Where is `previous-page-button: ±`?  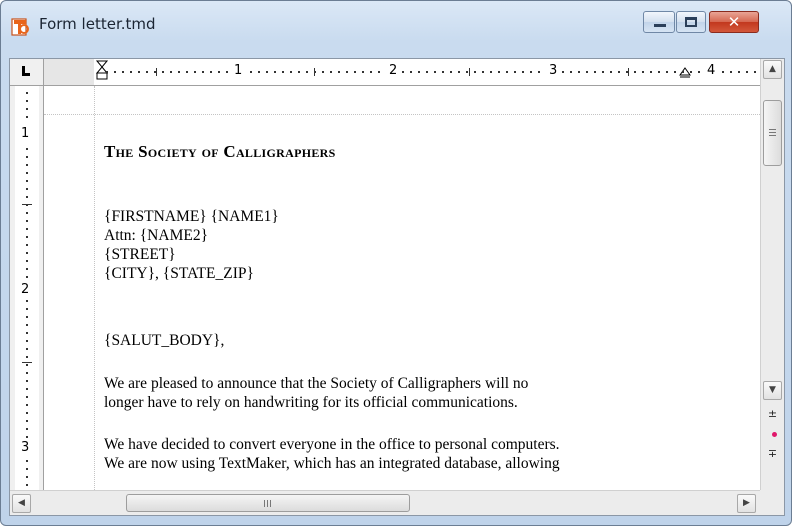
previous-page-button: ± is located at coordinates (772, 413).